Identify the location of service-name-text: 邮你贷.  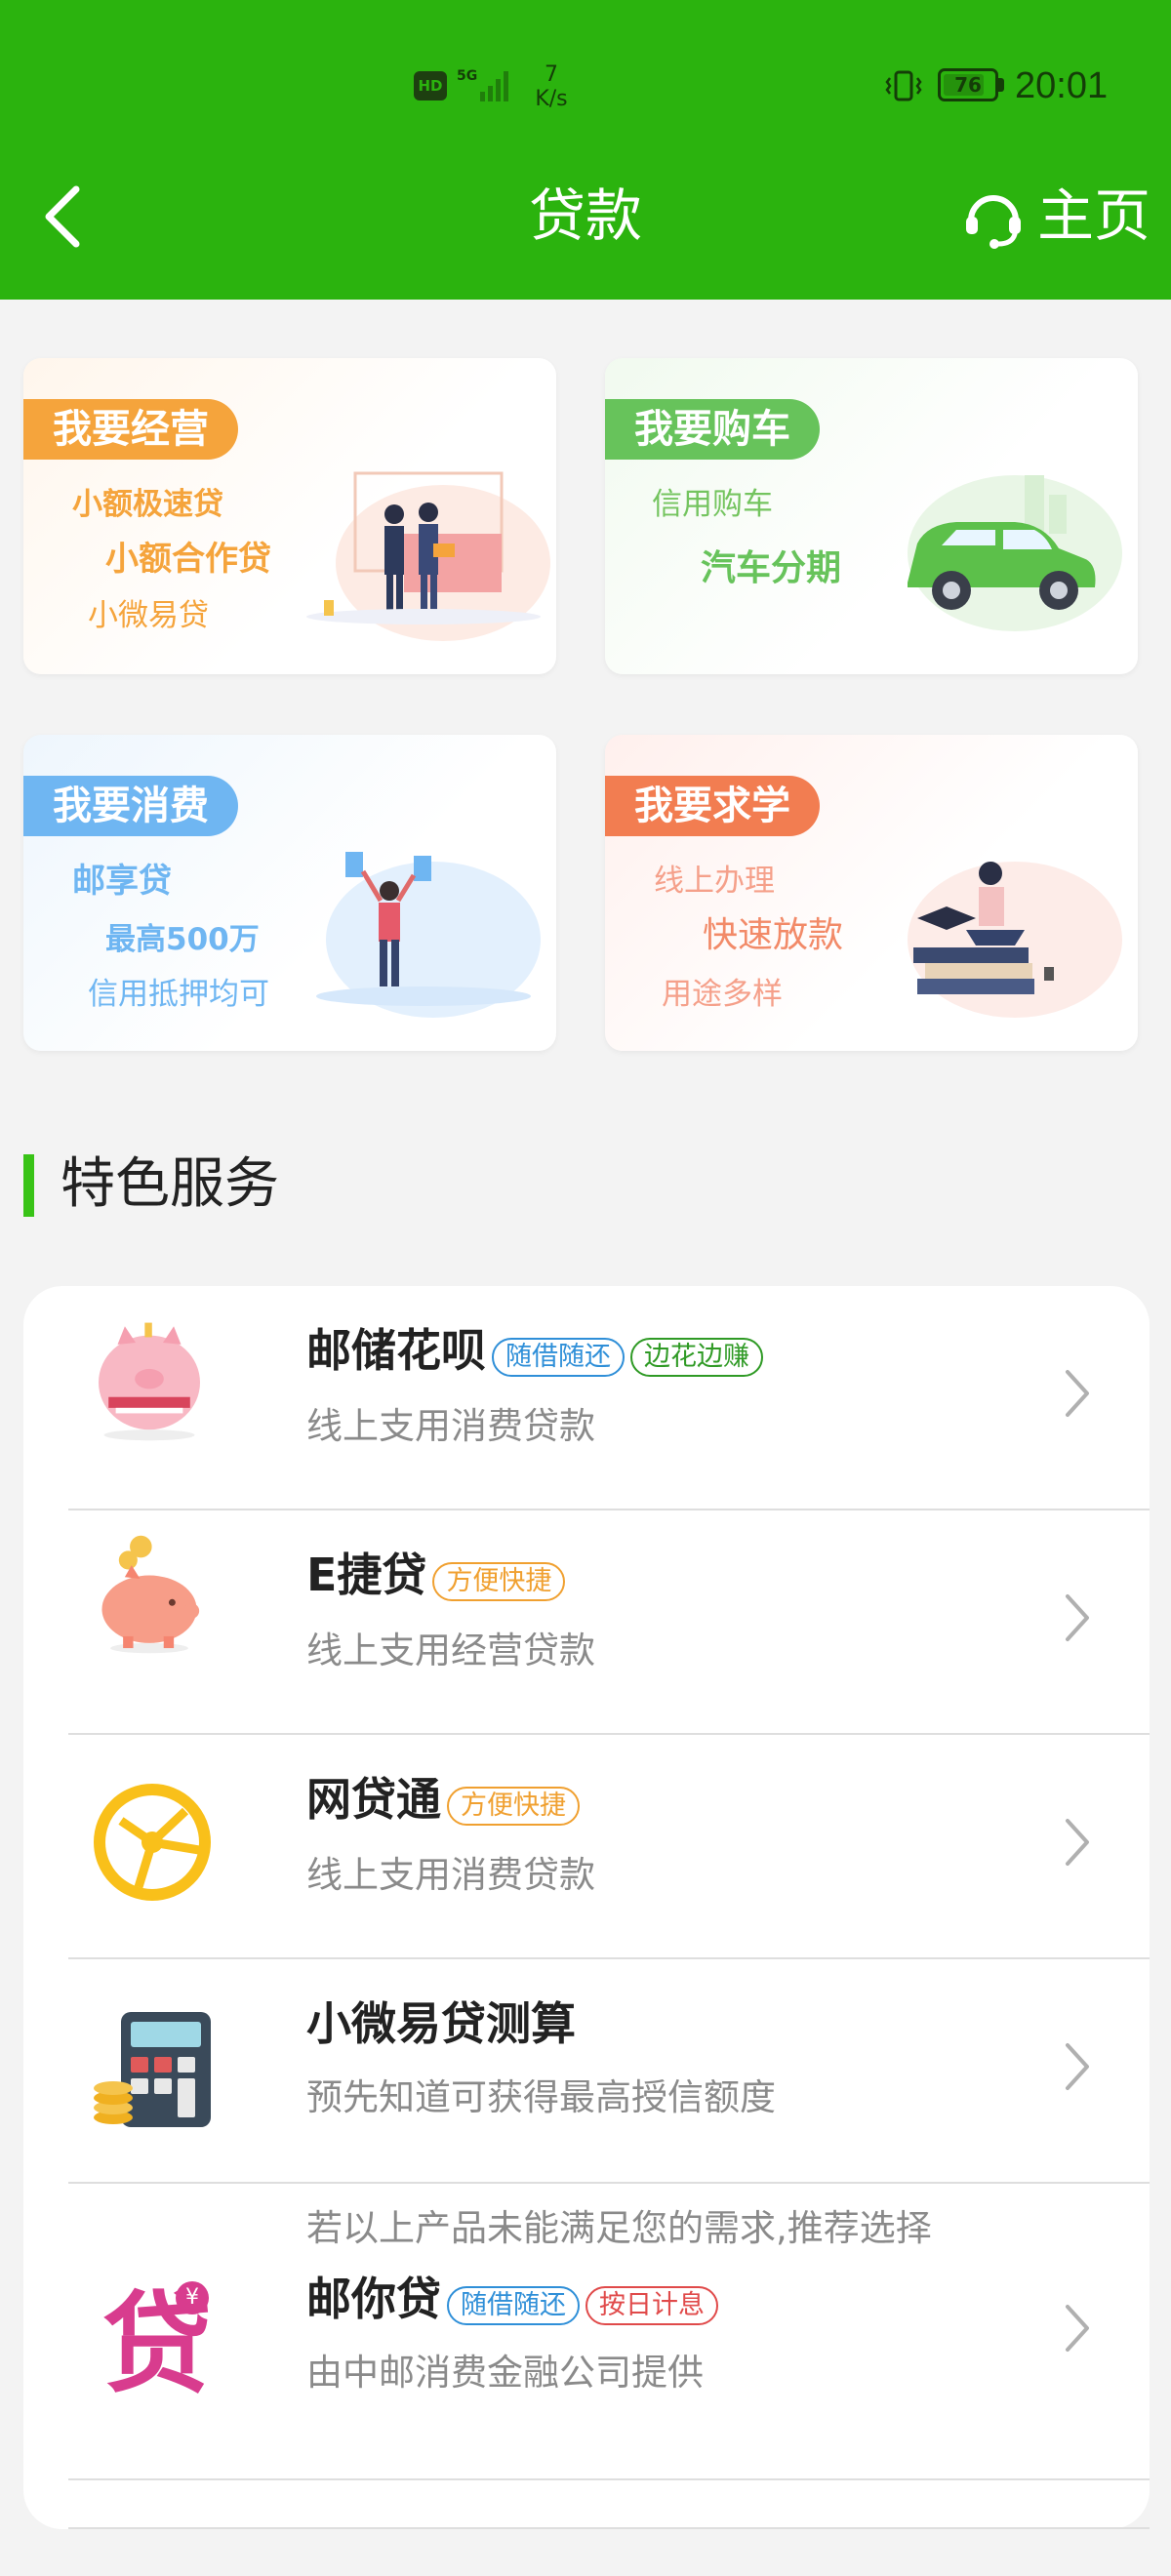
(373, 2299).